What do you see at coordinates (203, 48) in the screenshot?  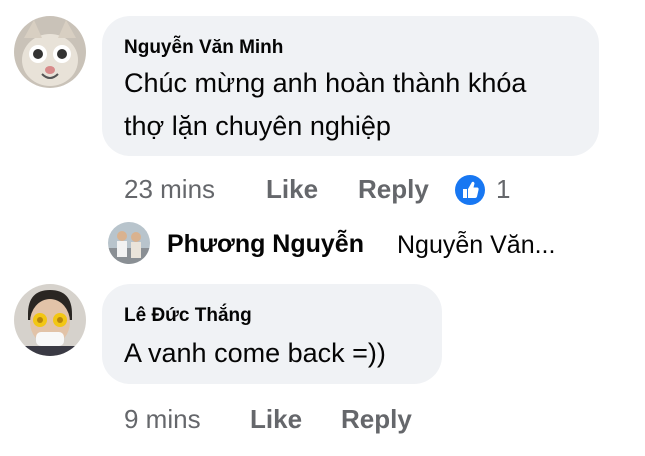 I see `comment-author: Nguyễn Văn Minh` at bounding box center [203, 48].